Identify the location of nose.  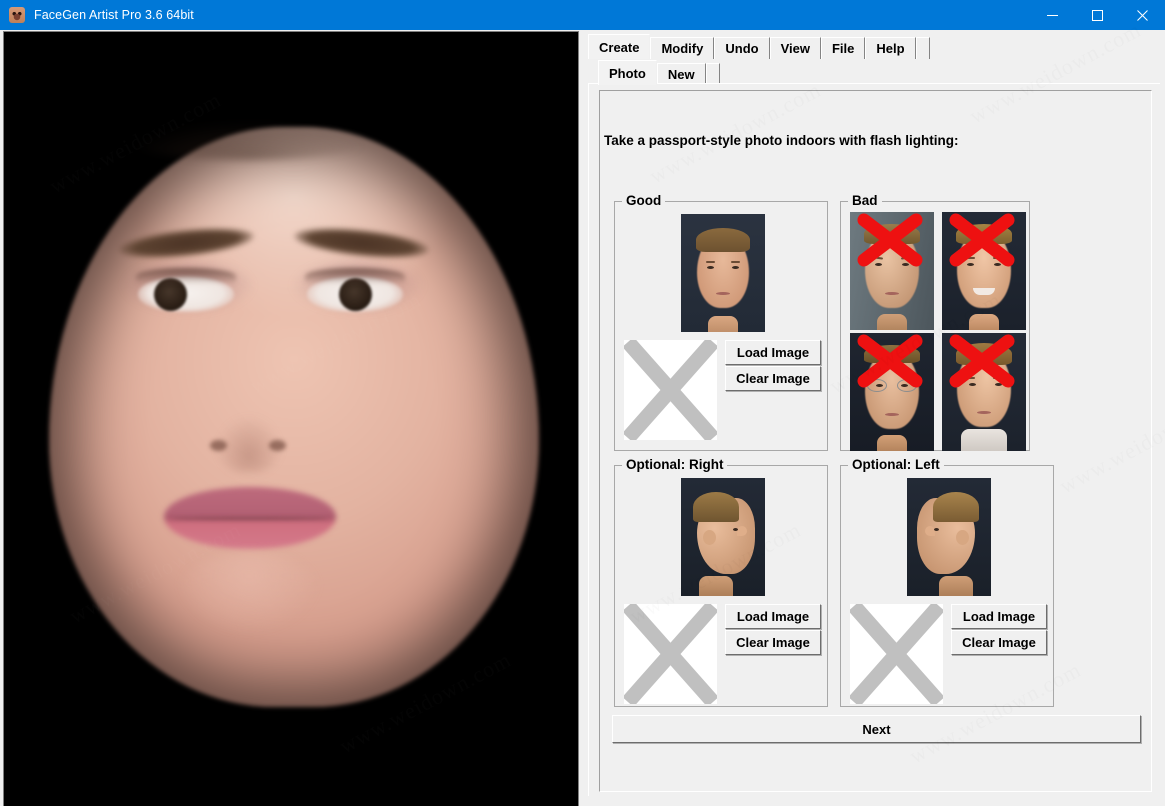
(249, 402).